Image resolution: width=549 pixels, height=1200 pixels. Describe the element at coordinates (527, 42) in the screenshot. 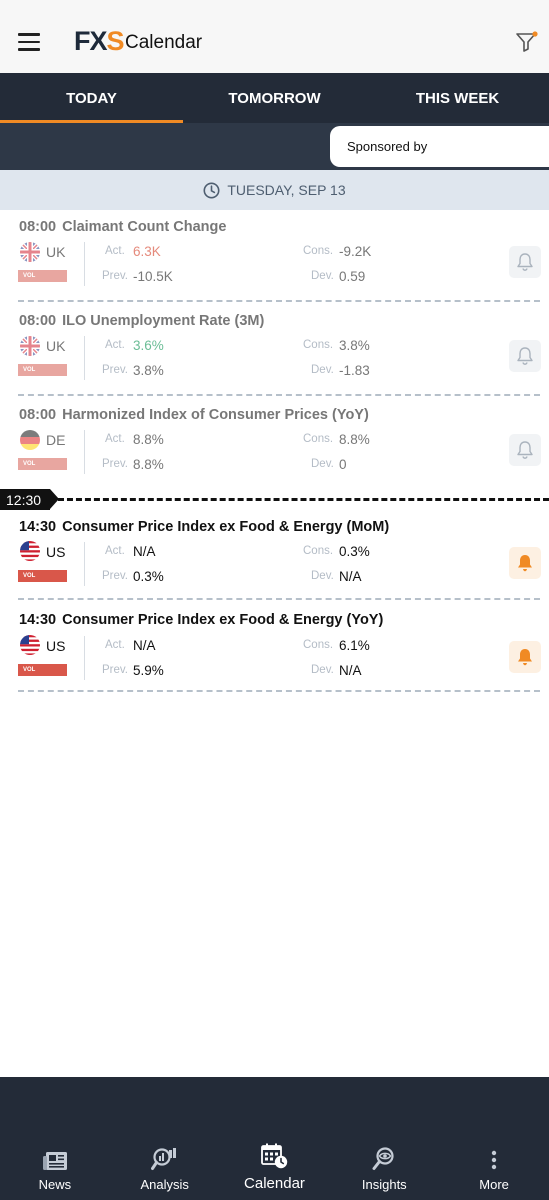

I see `filter-icon` at that location.